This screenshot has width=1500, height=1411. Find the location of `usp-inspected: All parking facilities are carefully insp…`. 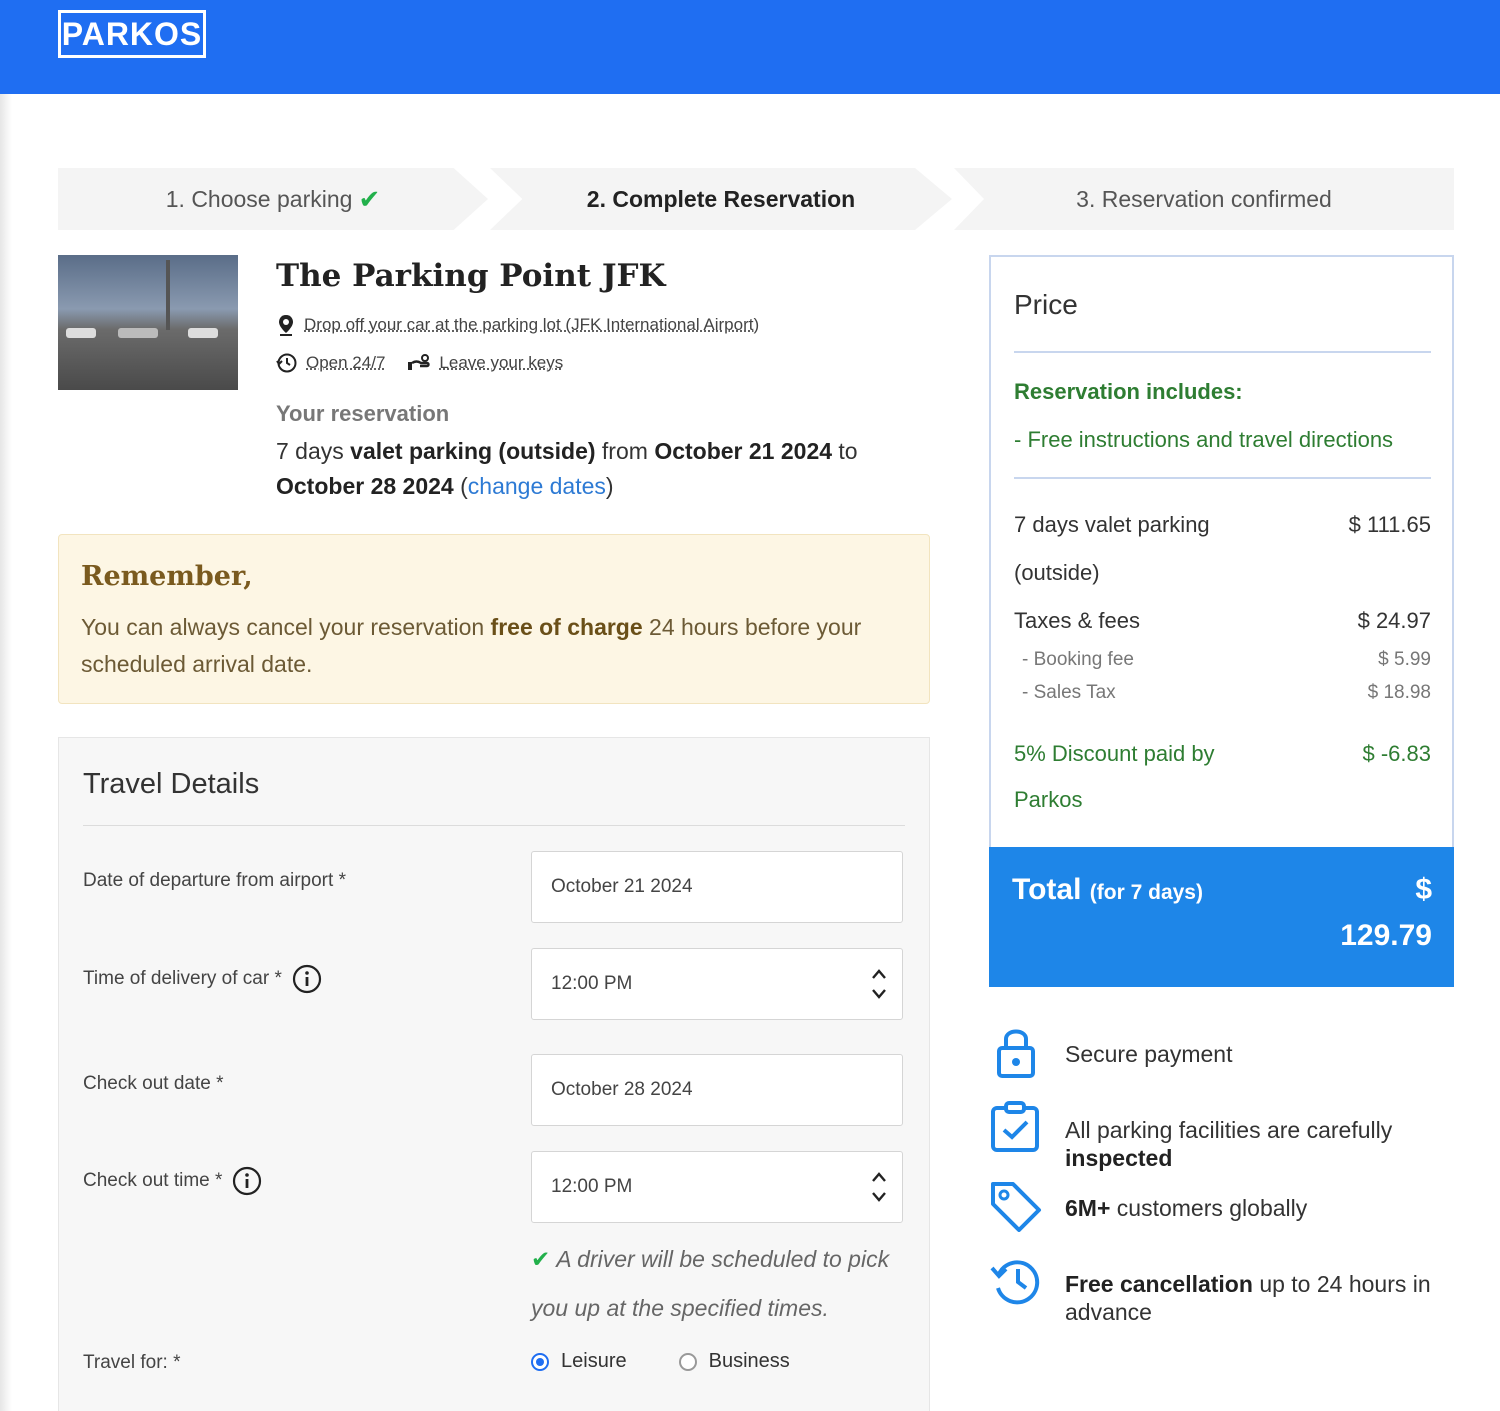

usp-inspected: All parking facilities are carefully insp… is located at coordinates (1190, 1135).